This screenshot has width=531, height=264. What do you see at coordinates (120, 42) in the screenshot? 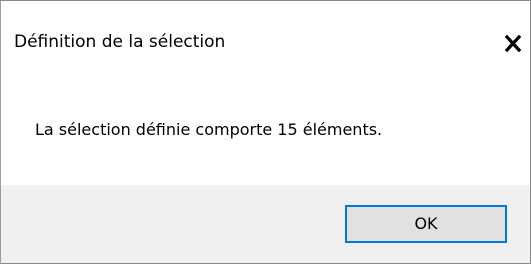
I see `dialog-title: Définition de la sélection` at bounding box center [120, 42].